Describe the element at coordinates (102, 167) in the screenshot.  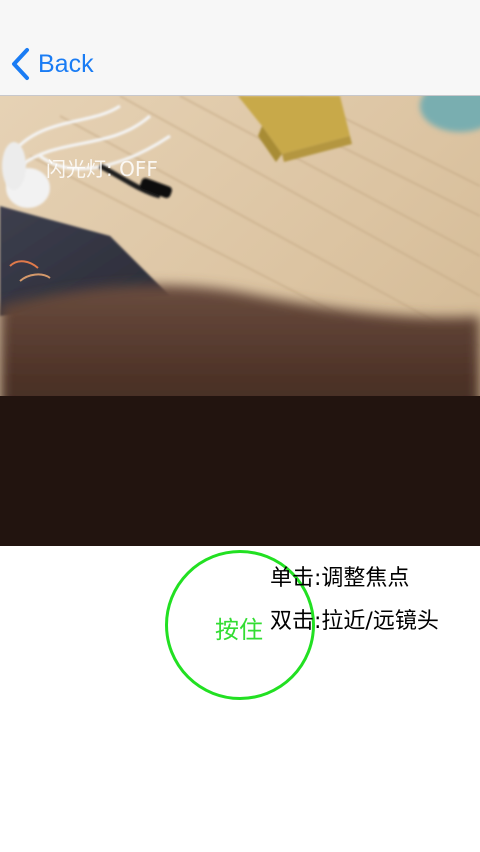
I see `flash-status-label: 闪光灯: OFF` at that location.